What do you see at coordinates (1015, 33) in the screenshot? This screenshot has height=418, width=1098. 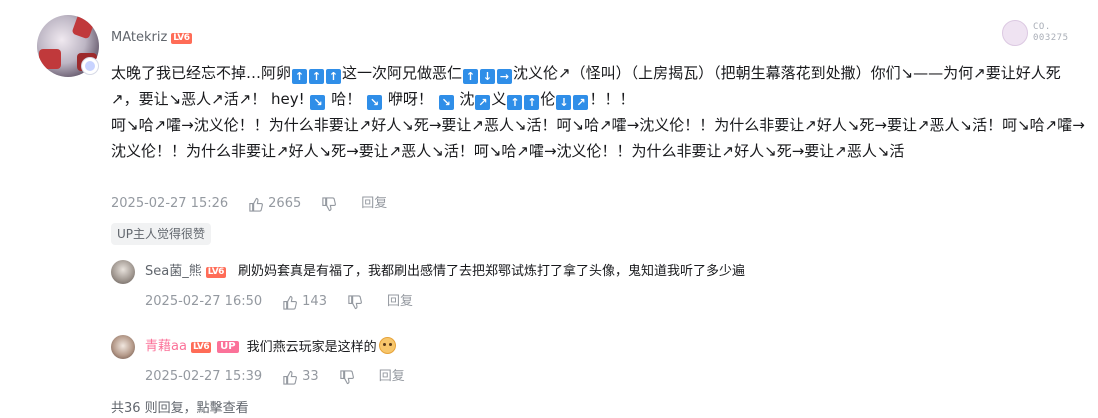 I see `fan-medal-icon` at bounding box center [1015, 33].